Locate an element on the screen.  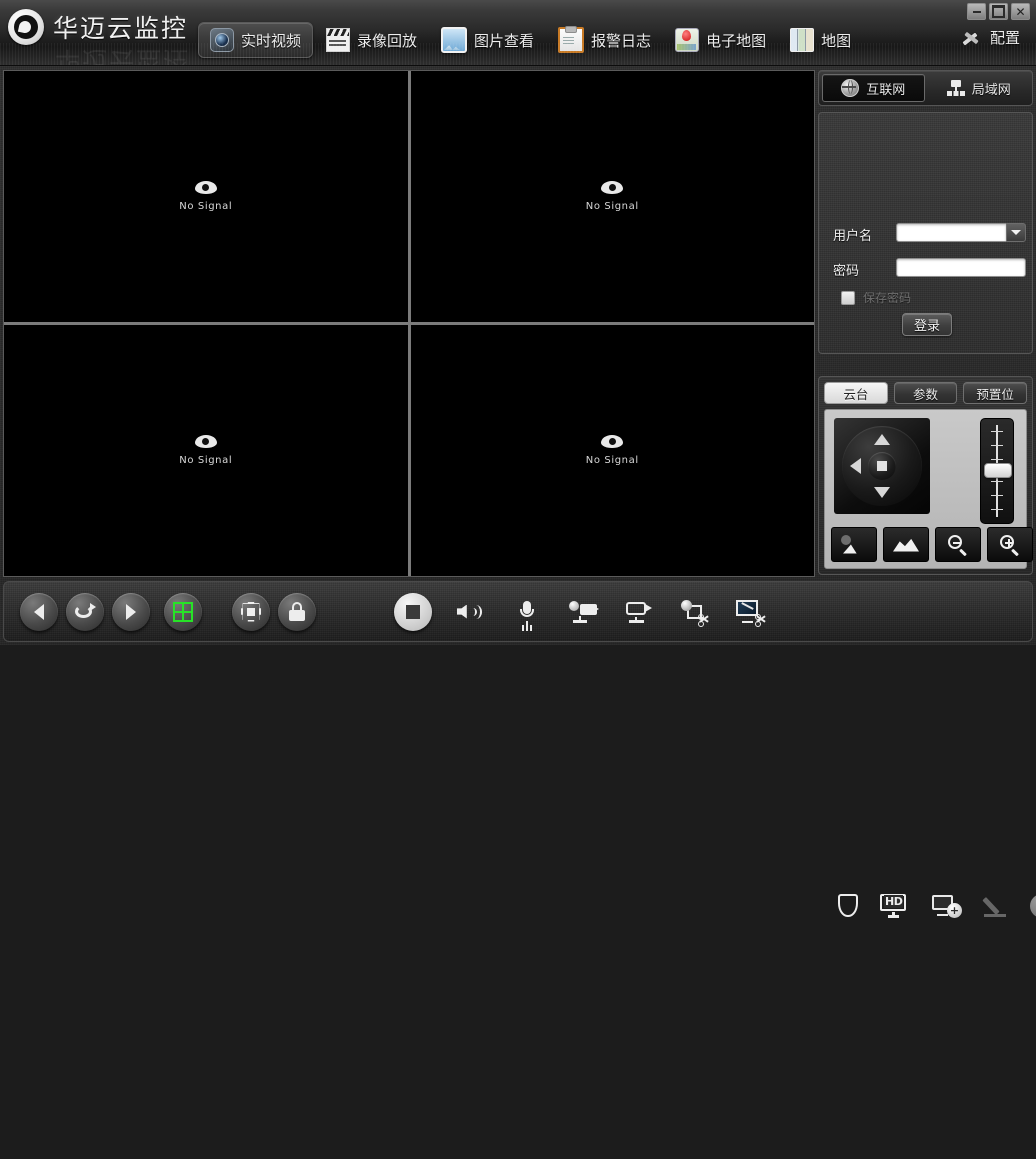
previous-button is located at coordinates (39, 611).